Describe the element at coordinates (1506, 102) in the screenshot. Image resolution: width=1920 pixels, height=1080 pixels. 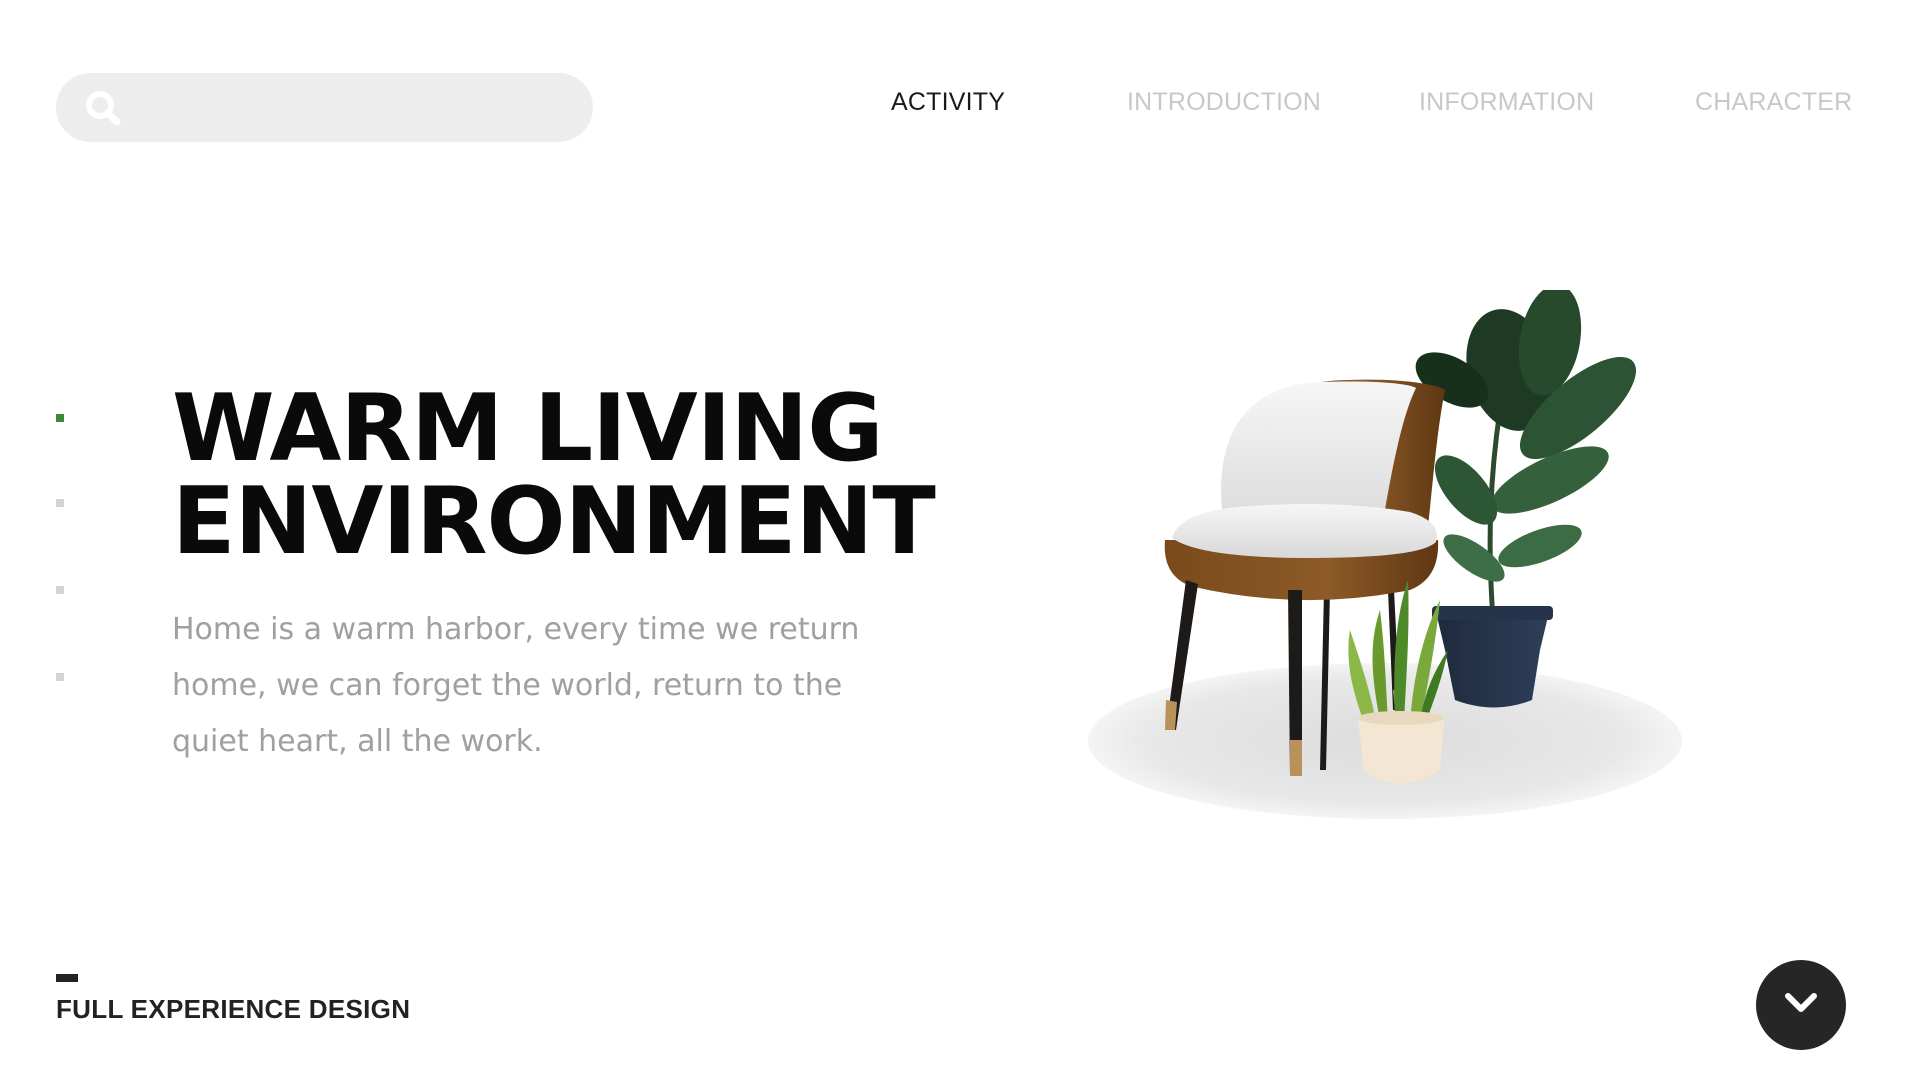
I see `nav-item-information: INFORMATION` at that location.